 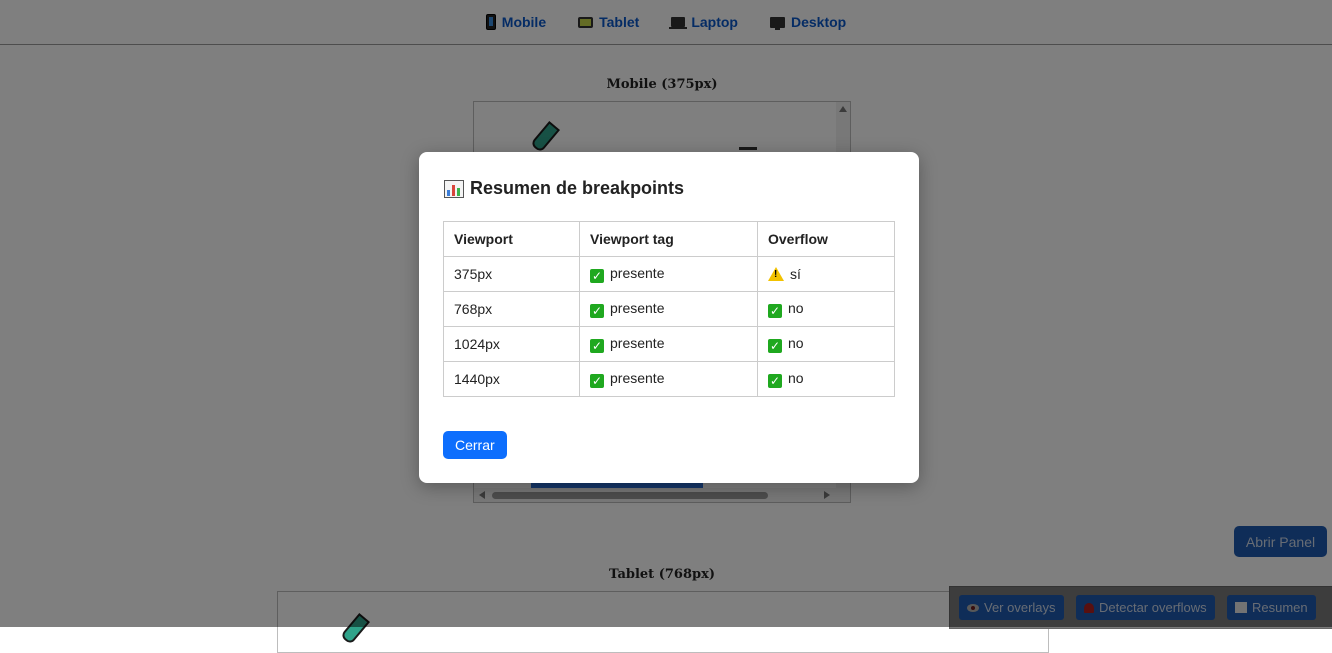 I want to click on viewport-cell: 375px, so click(x=511, y=274).